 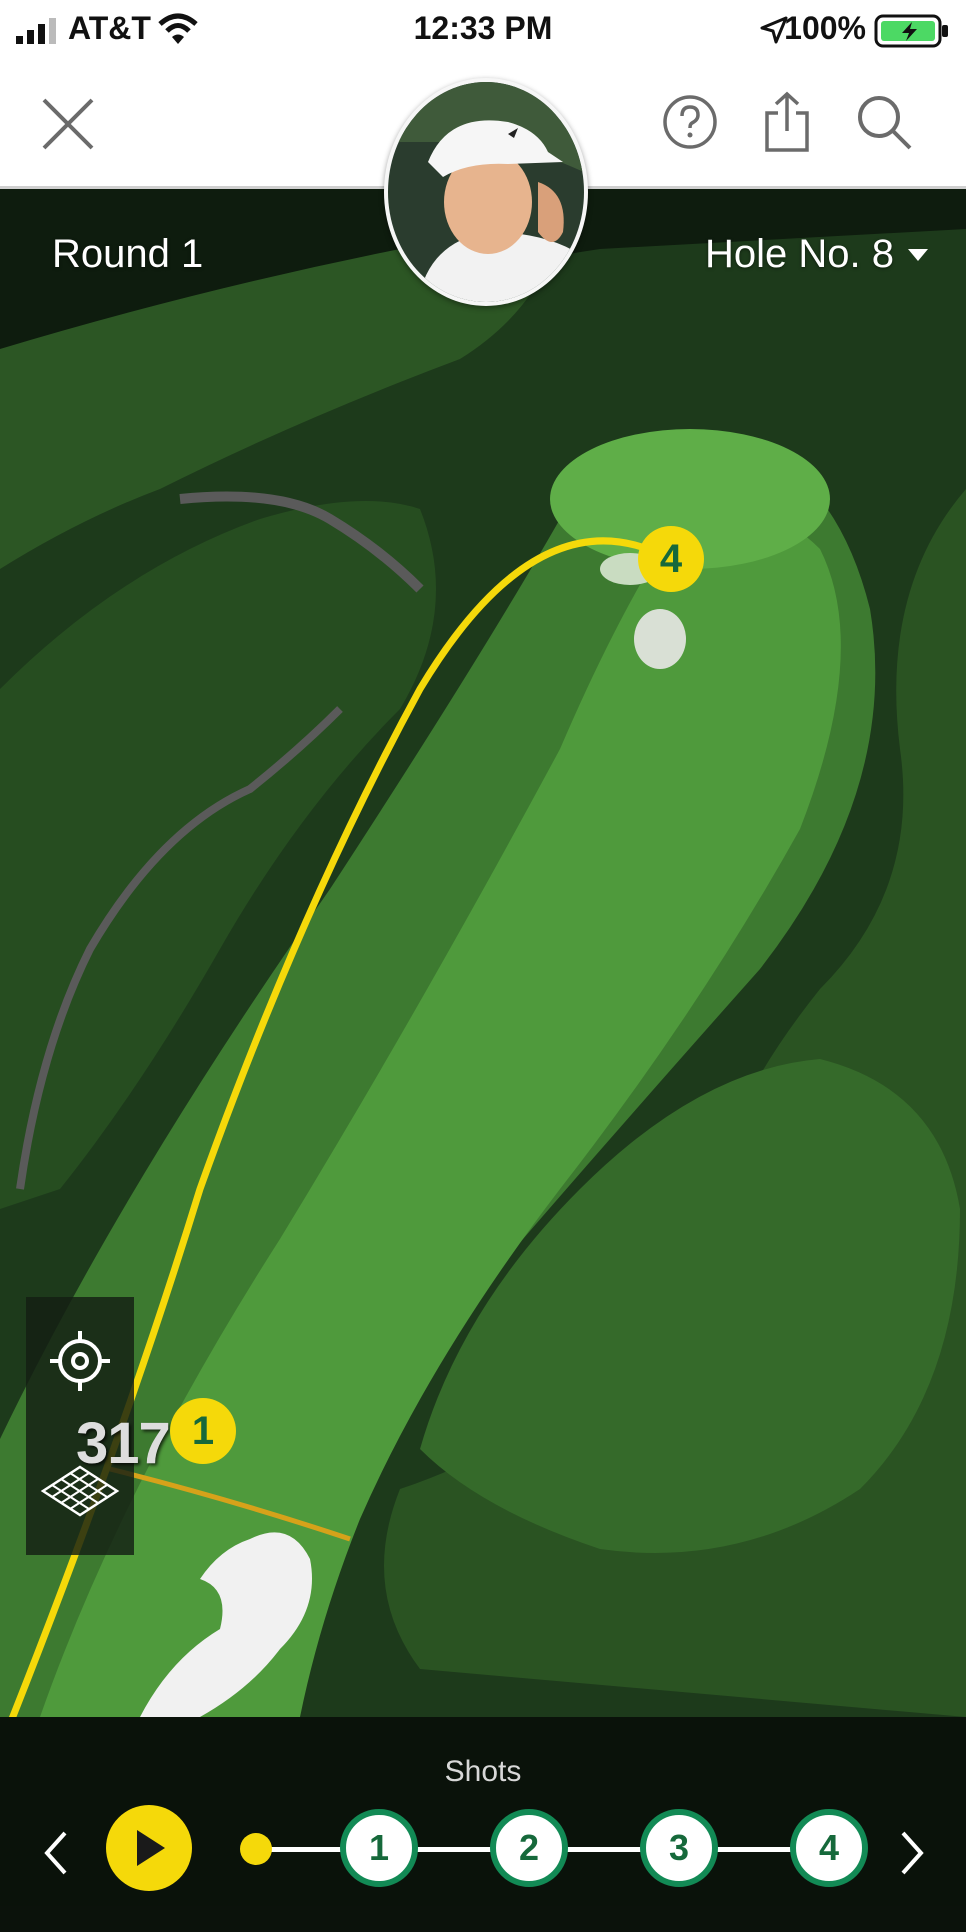 I want to click on player-photo, so click(x=486, y=192).